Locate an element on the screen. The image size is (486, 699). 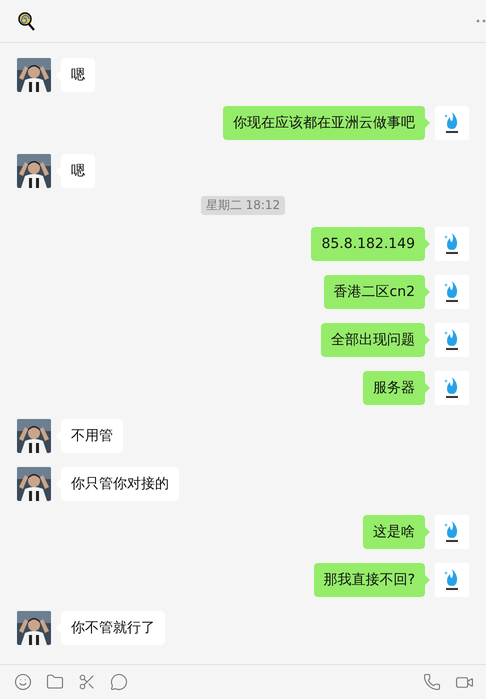
emoji-icon is located at coordinates (23, 682).